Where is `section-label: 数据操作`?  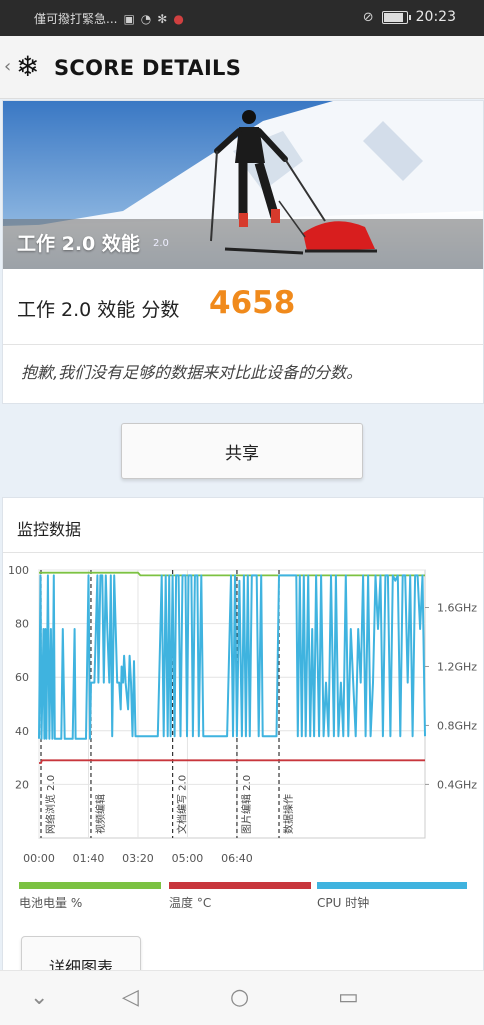
section-label: 数据操作 is located at coordinates (288, 814).